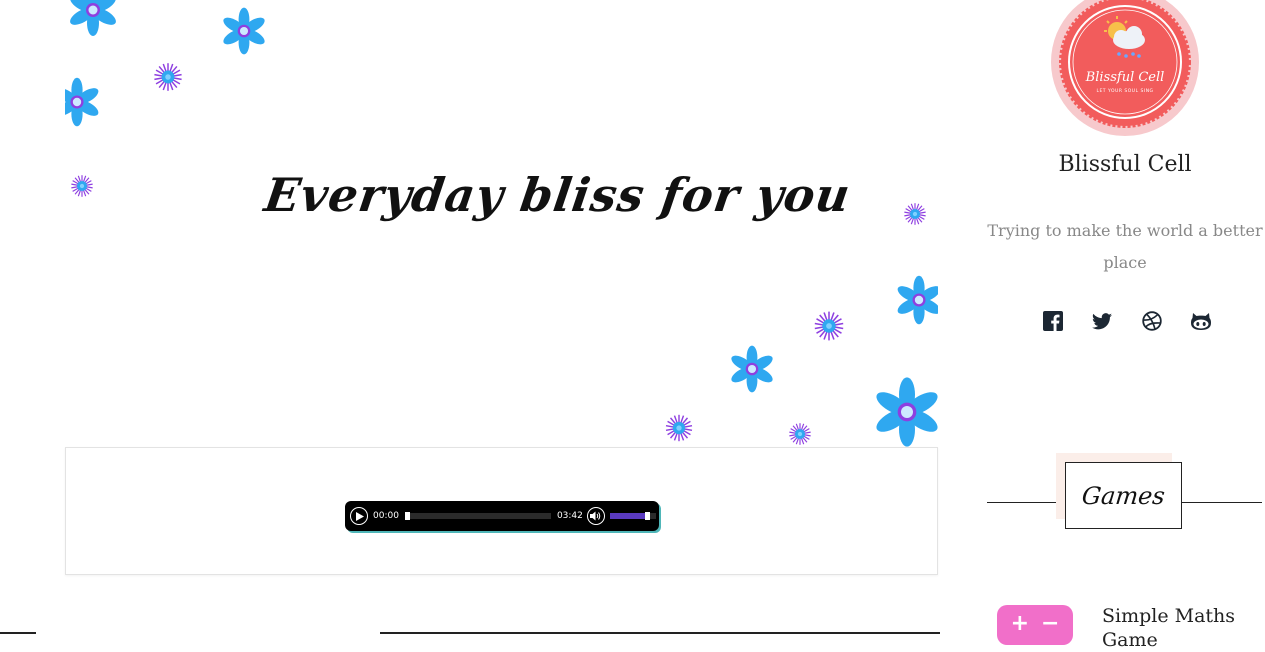  Describe the element at coordinates (647, 516) in the screenshot. I see `volume-handle` at that location.